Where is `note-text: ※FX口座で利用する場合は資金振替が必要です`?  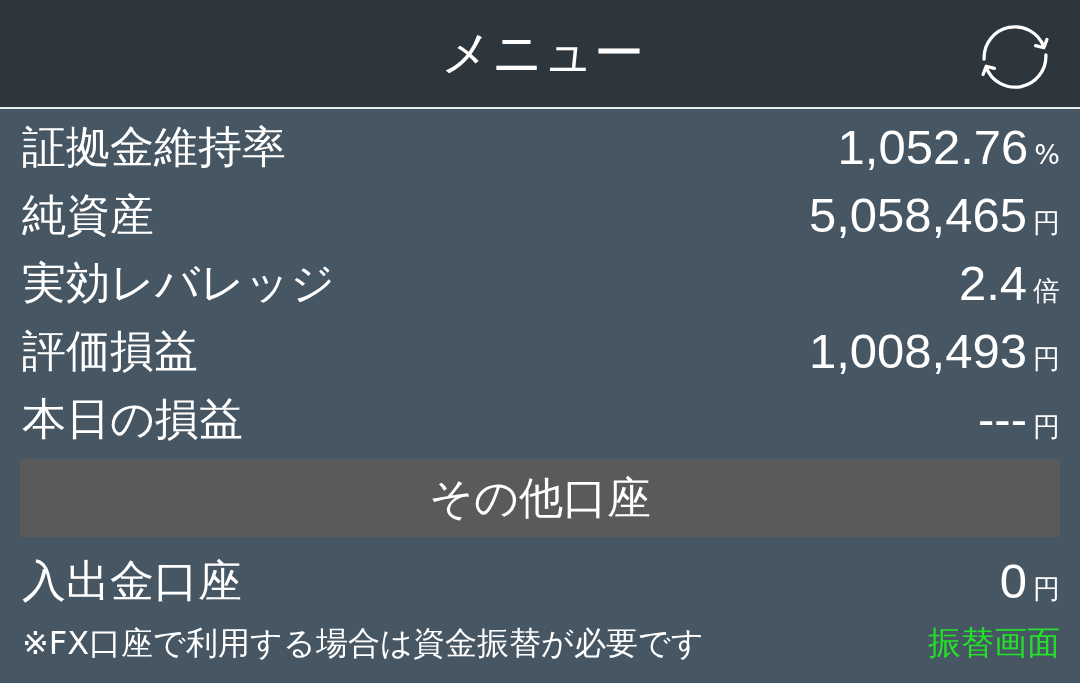
note-text: ※FX口座で利用する場合は資金振替が必要です is located at coordinates (363, 643).